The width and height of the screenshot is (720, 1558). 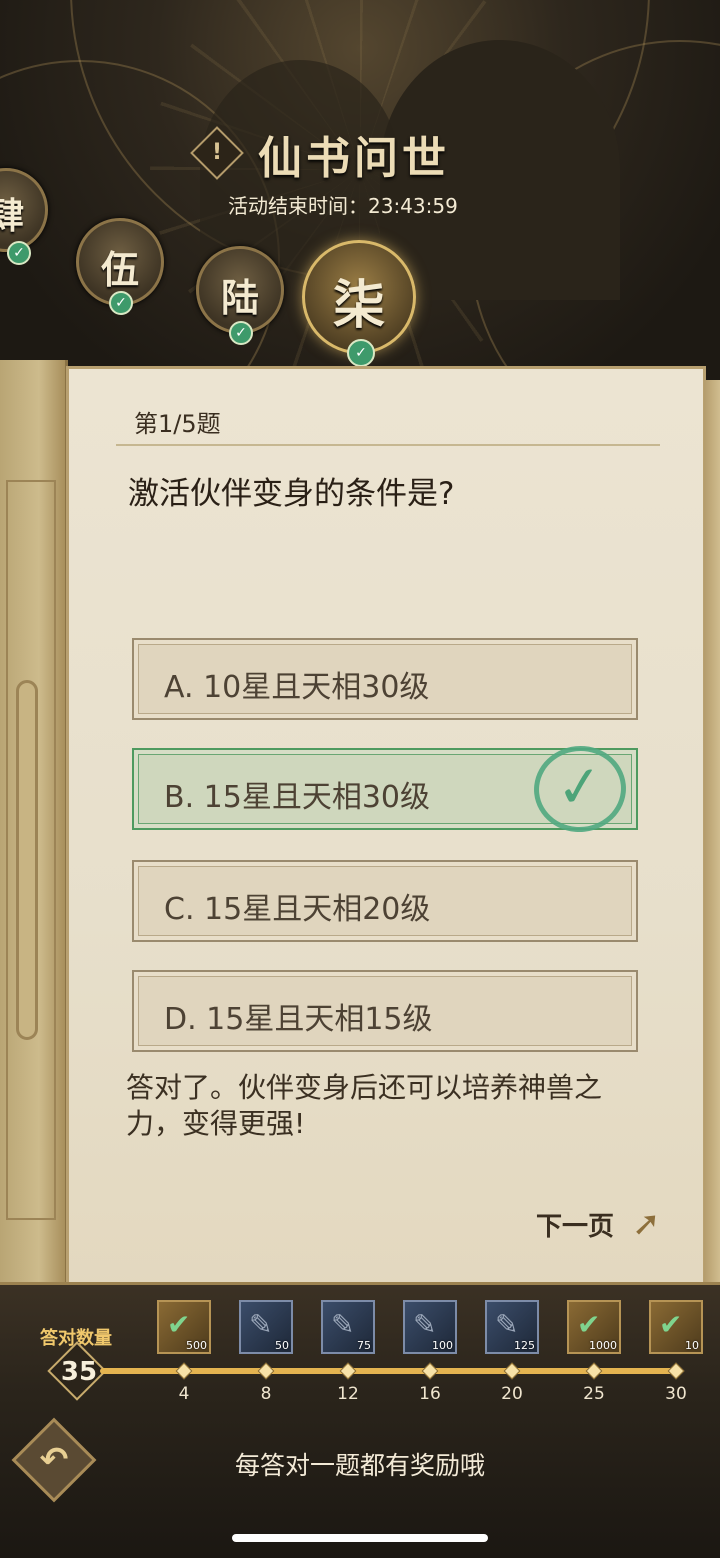 I want to click on chapter-medallion-6: 陆 ✓, so click(x=240, y=295).